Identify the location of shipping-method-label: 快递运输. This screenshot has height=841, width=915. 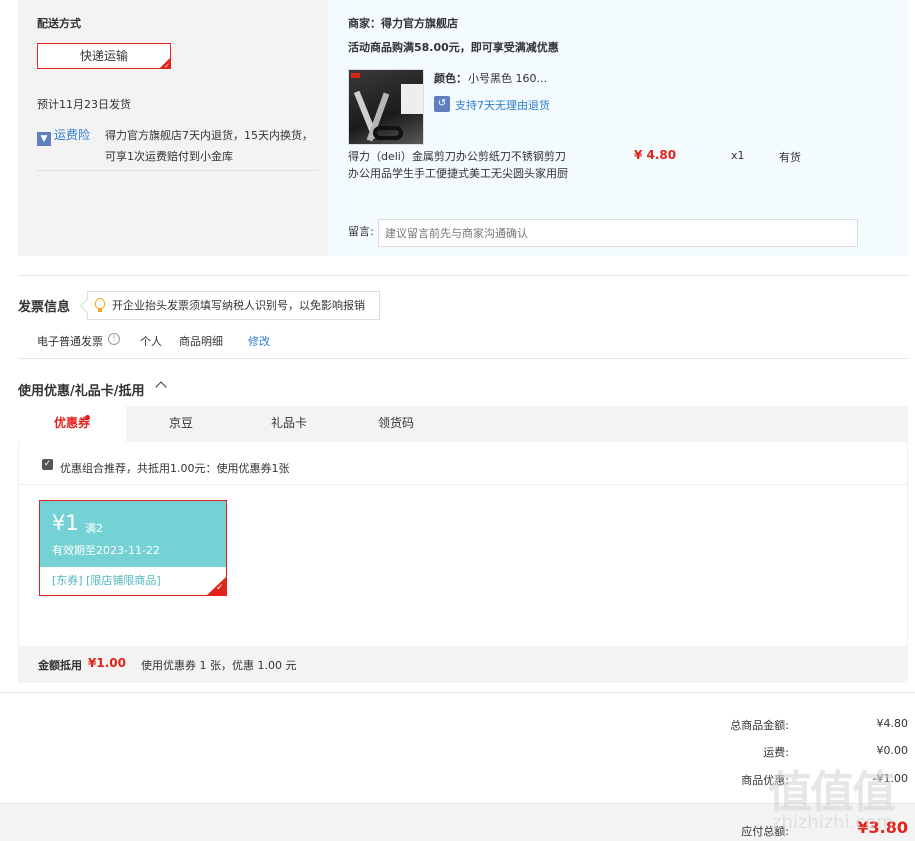
(103, 56).